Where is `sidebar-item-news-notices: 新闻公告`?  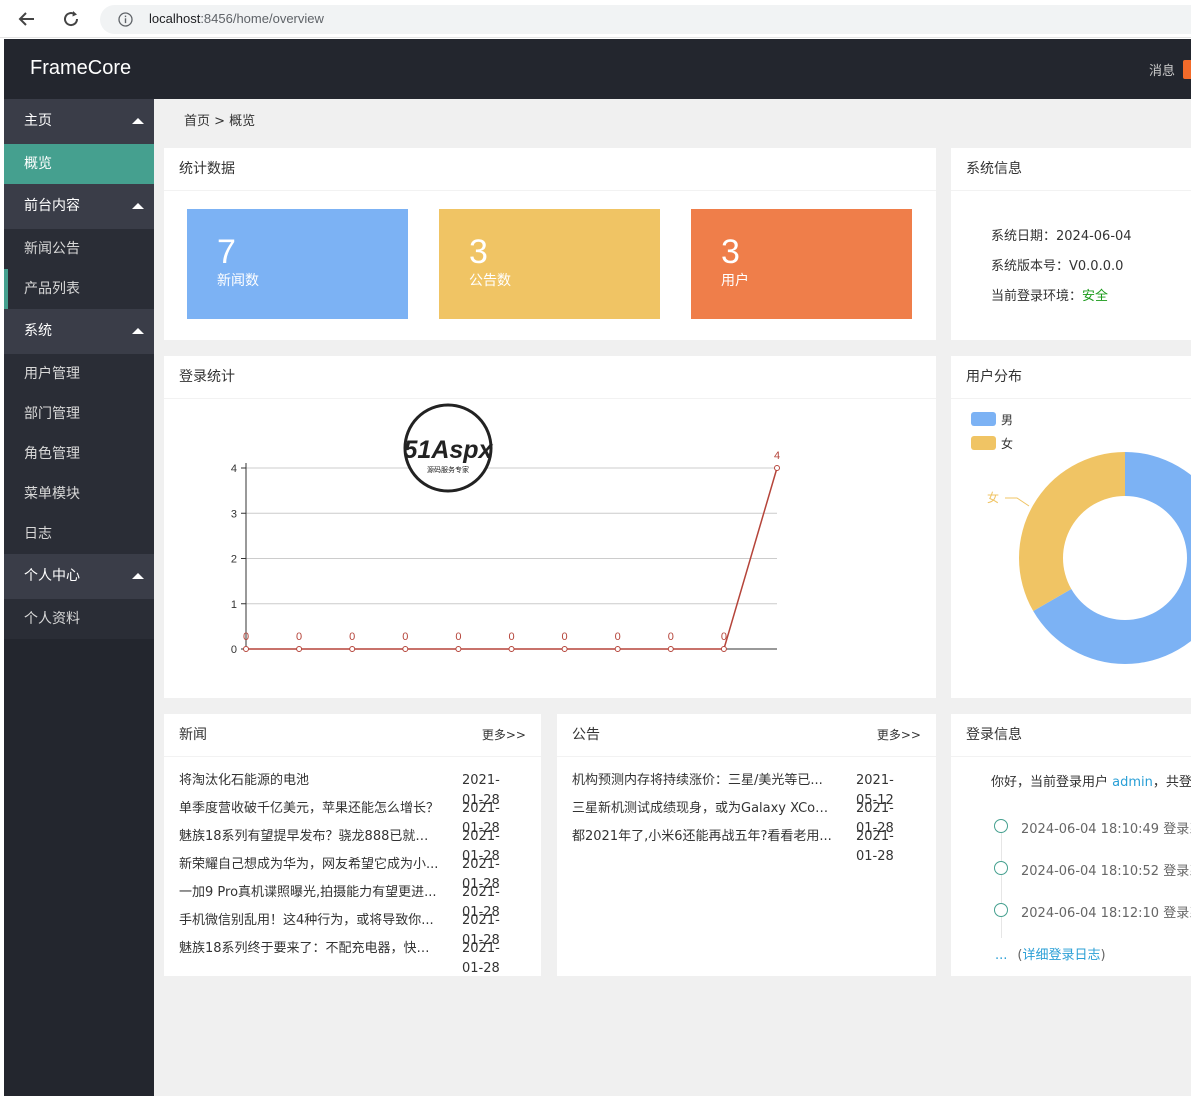 sidebar-item-news-notices: 新闻公告 is located at coordinates (79, 249).